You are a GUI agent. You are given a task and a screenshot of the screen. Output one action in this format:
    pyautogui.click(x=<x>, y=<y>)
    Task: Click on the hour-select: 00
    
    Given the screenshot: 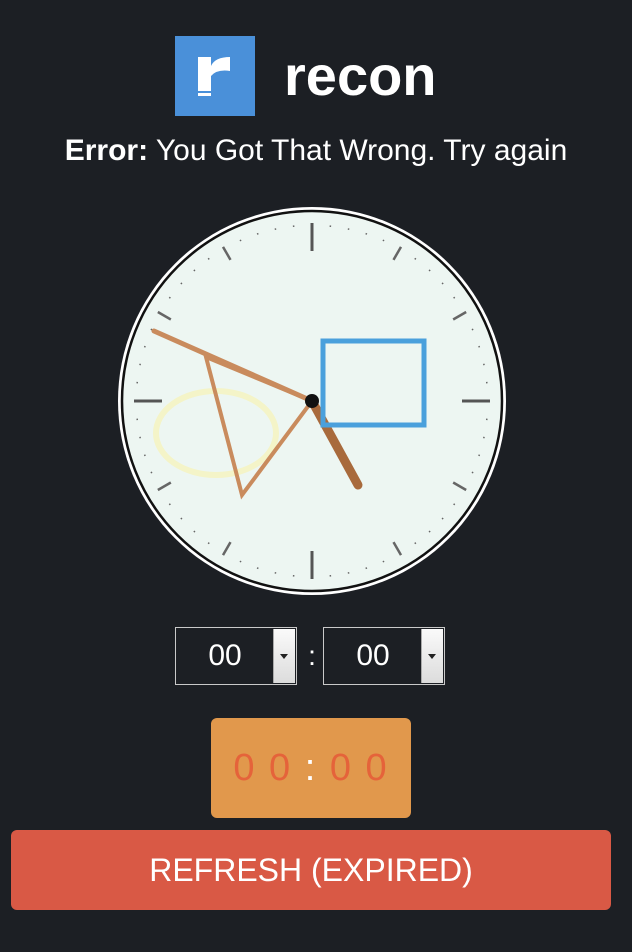 What is the action you would take?
    pyautogui.click(x=236, y=656)
    